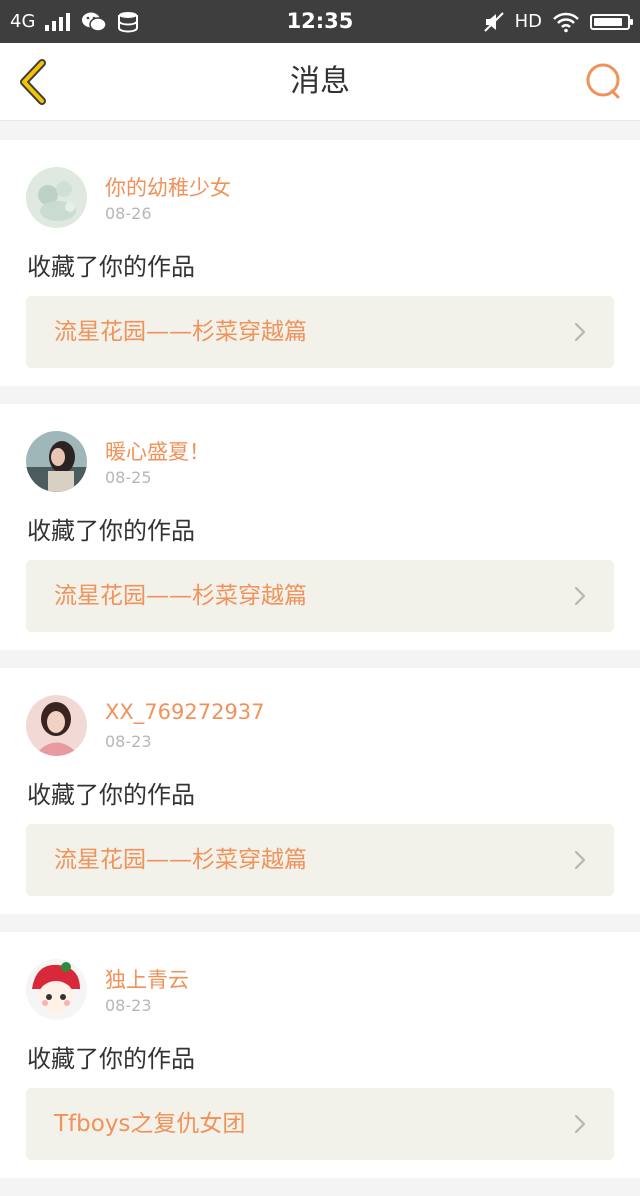  What do you see at coordinates (157, 451) in the screenshot?
I see `username: 暖心盛夏！` at bounding box center [157, 451].